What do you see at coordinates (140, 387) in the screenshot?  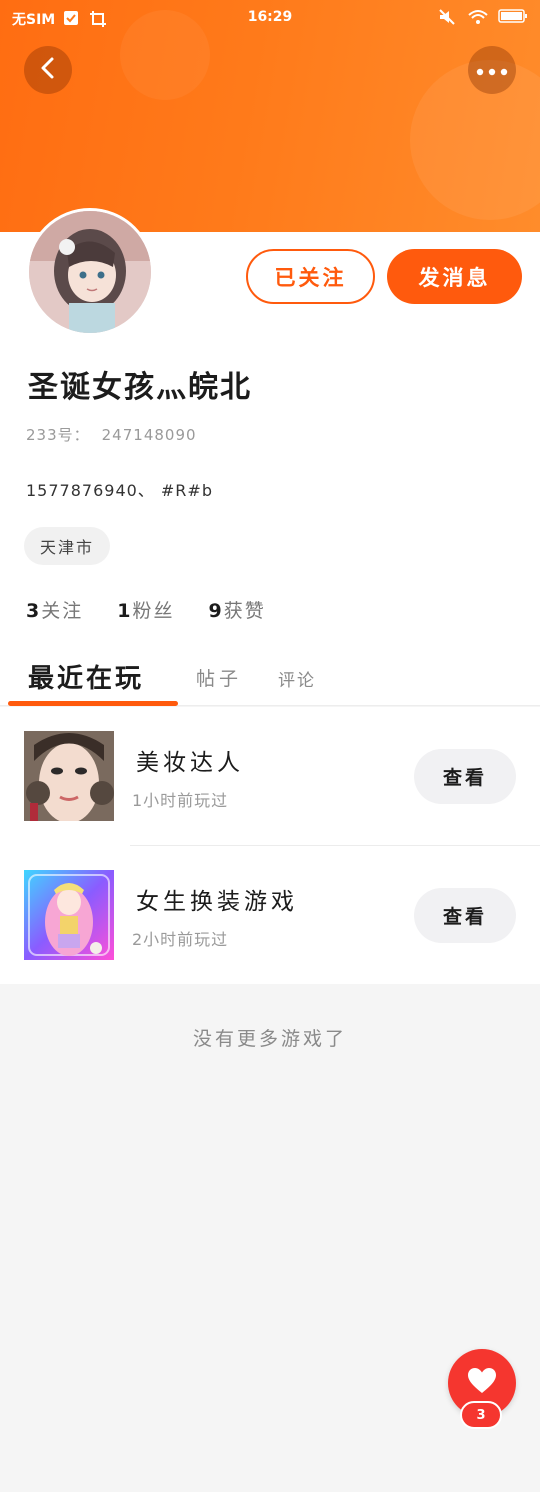 I see `nickname: 圣诞女孩灬皖北` at bounding box center [140, 387].